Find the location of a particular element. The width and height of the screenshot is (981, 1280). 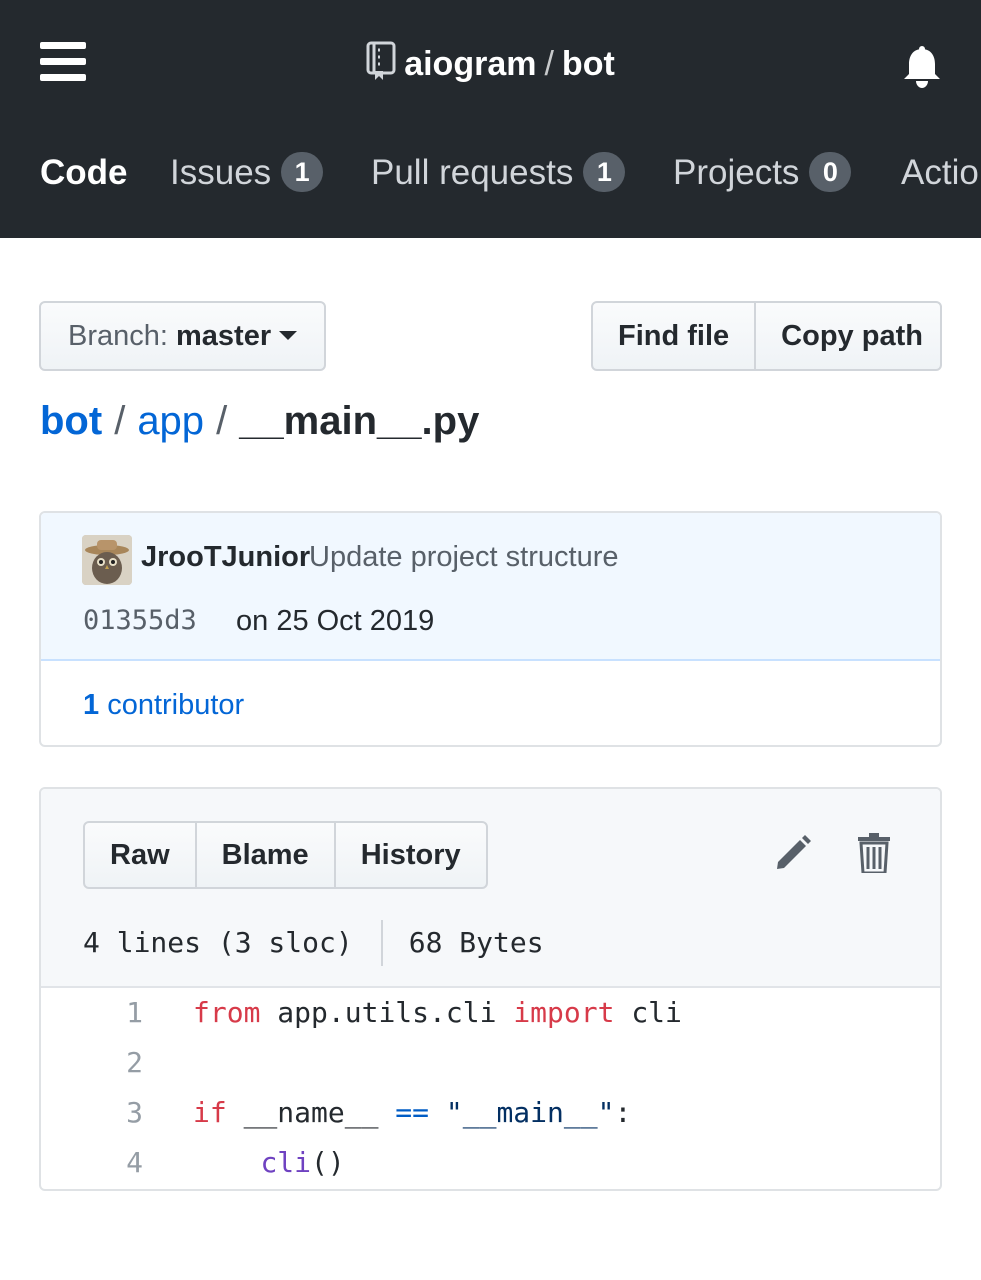

trash-icon is located at coordinates (874, 853).